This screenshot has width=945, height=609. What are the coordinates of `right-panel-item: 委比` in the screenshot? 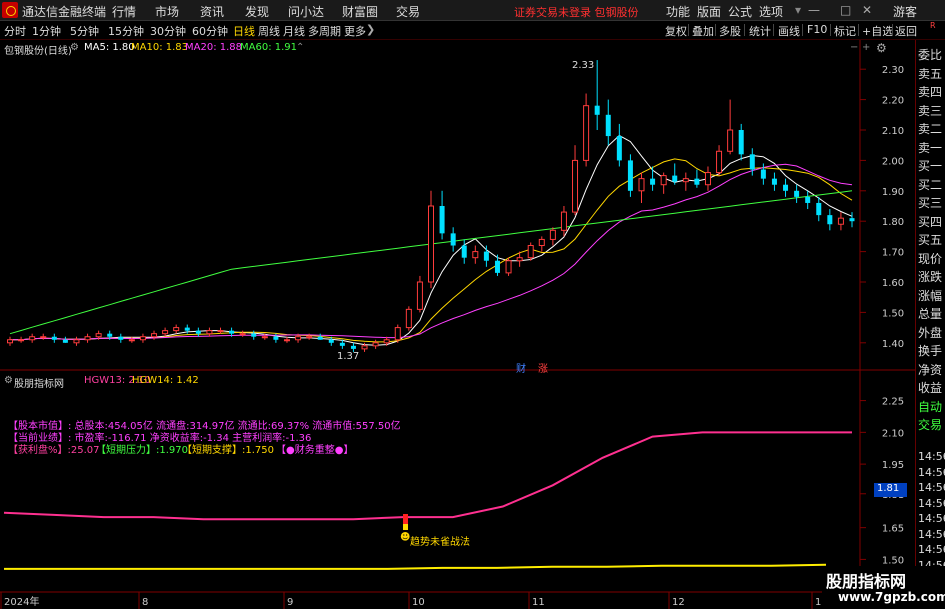 It's located at (930, 54).